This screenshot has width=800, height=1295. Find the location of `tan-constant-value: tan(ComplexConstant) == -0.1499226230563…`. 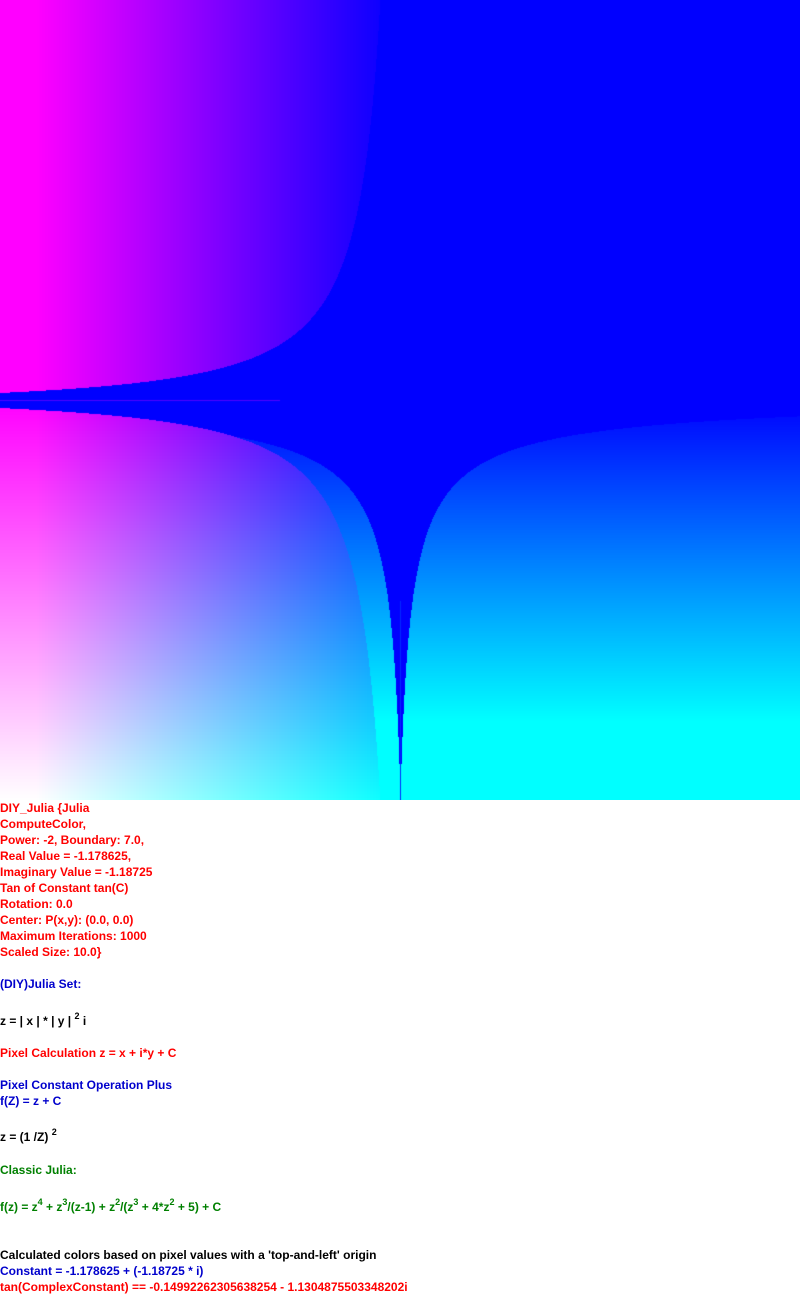

tan-constant-value: tan(ComplexConstant) == -0.1499226230563… is located at coordinates (204, 1287).